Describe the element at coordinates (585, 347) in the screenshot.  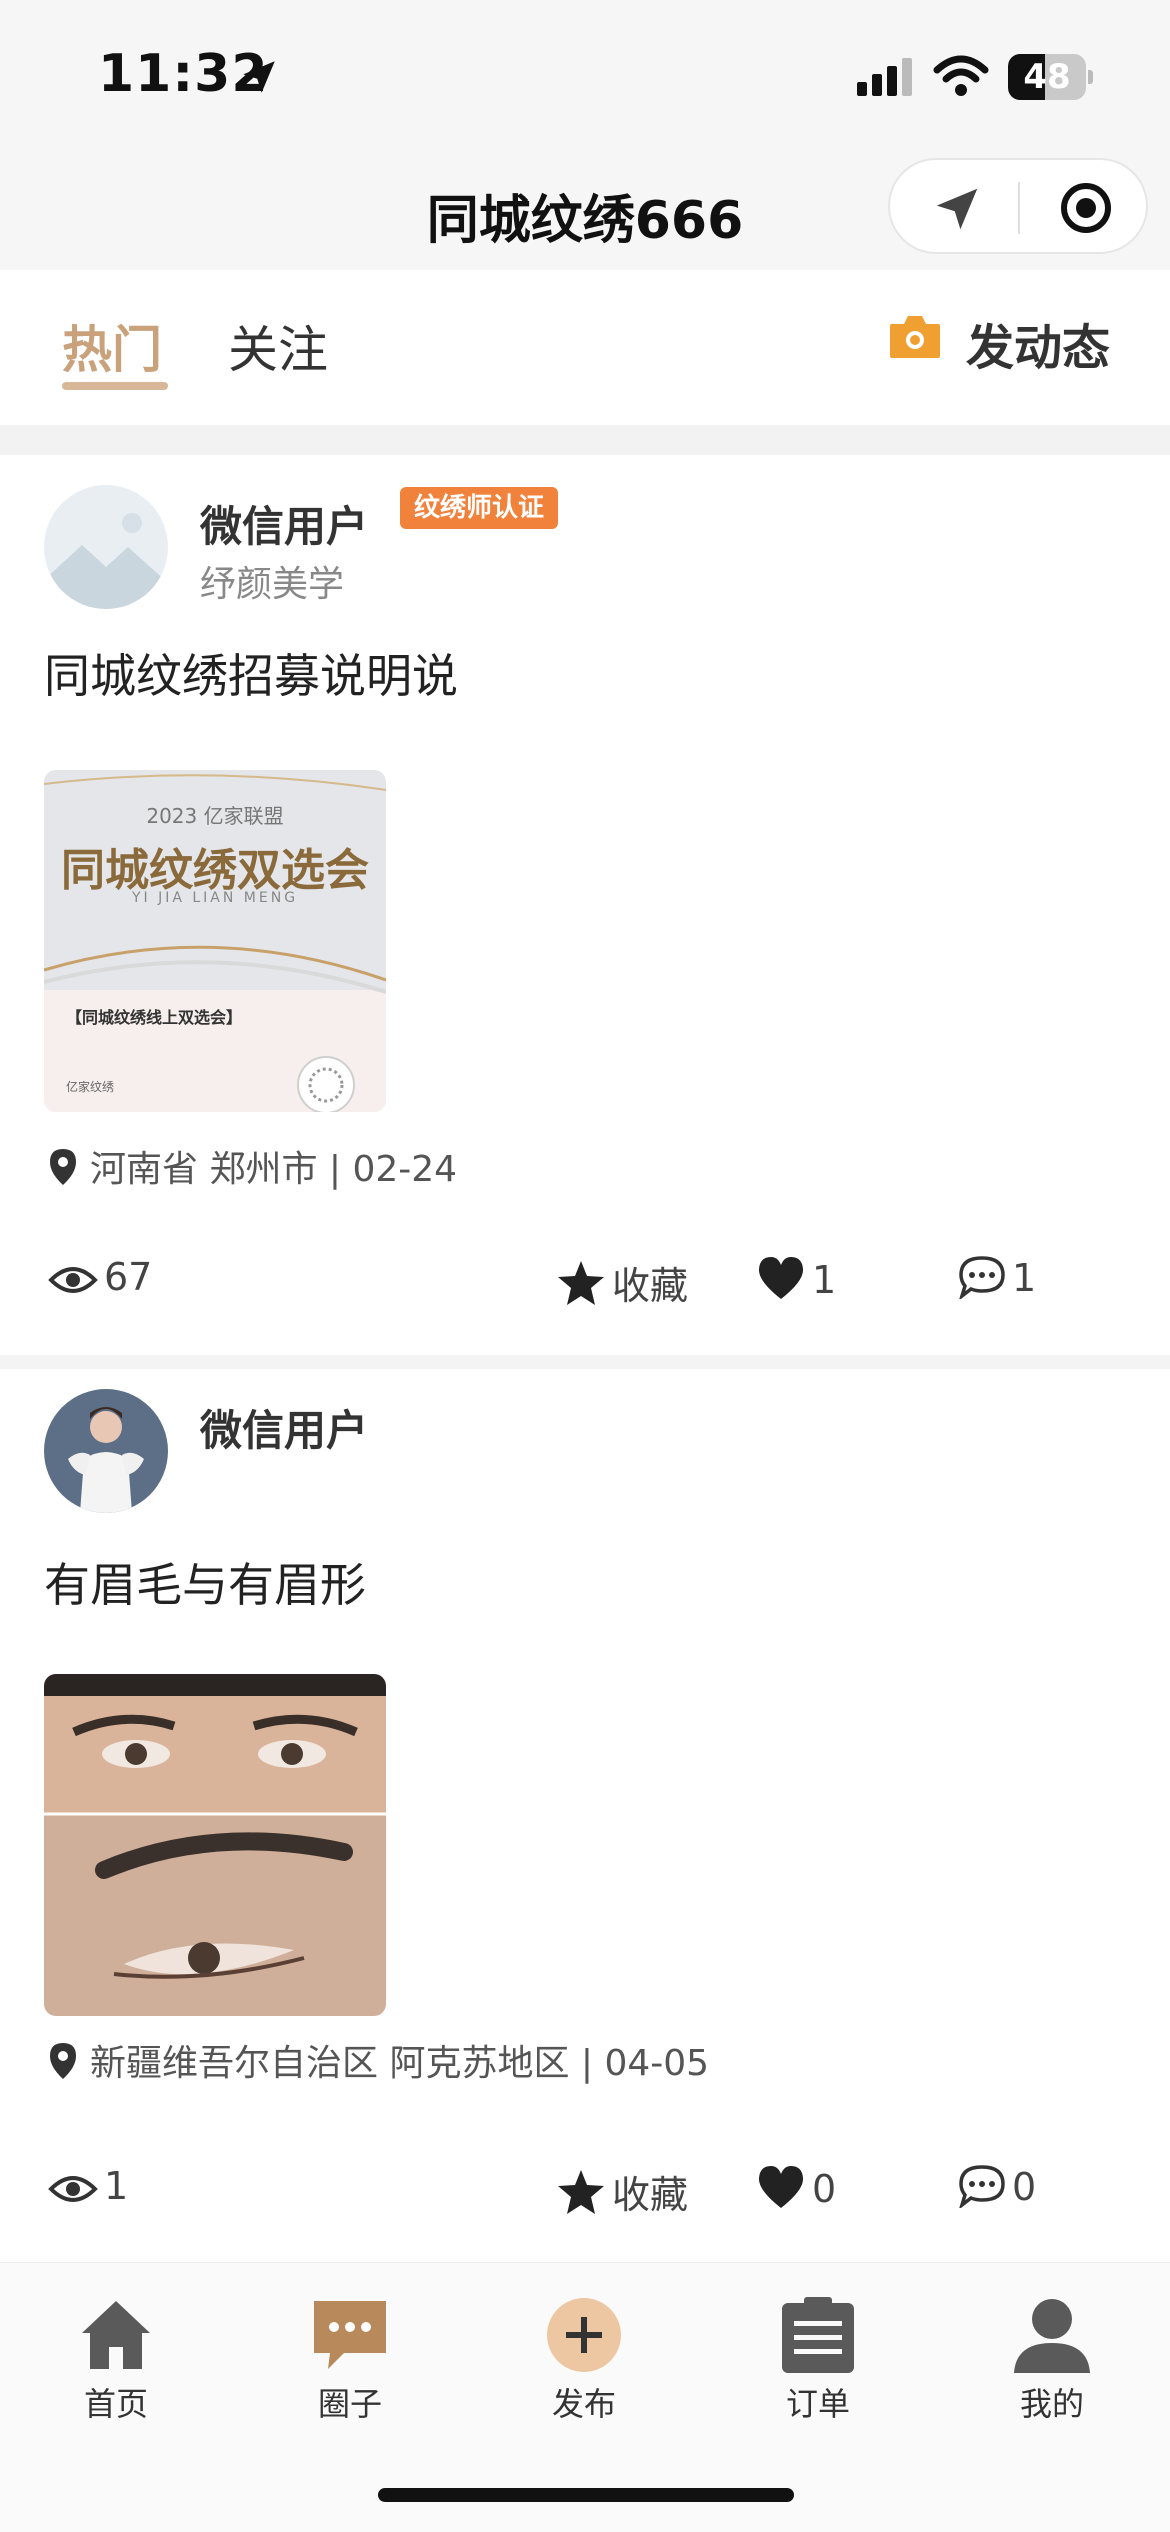
I see `feed-tabs: 热门 关注 发动态` at that location.